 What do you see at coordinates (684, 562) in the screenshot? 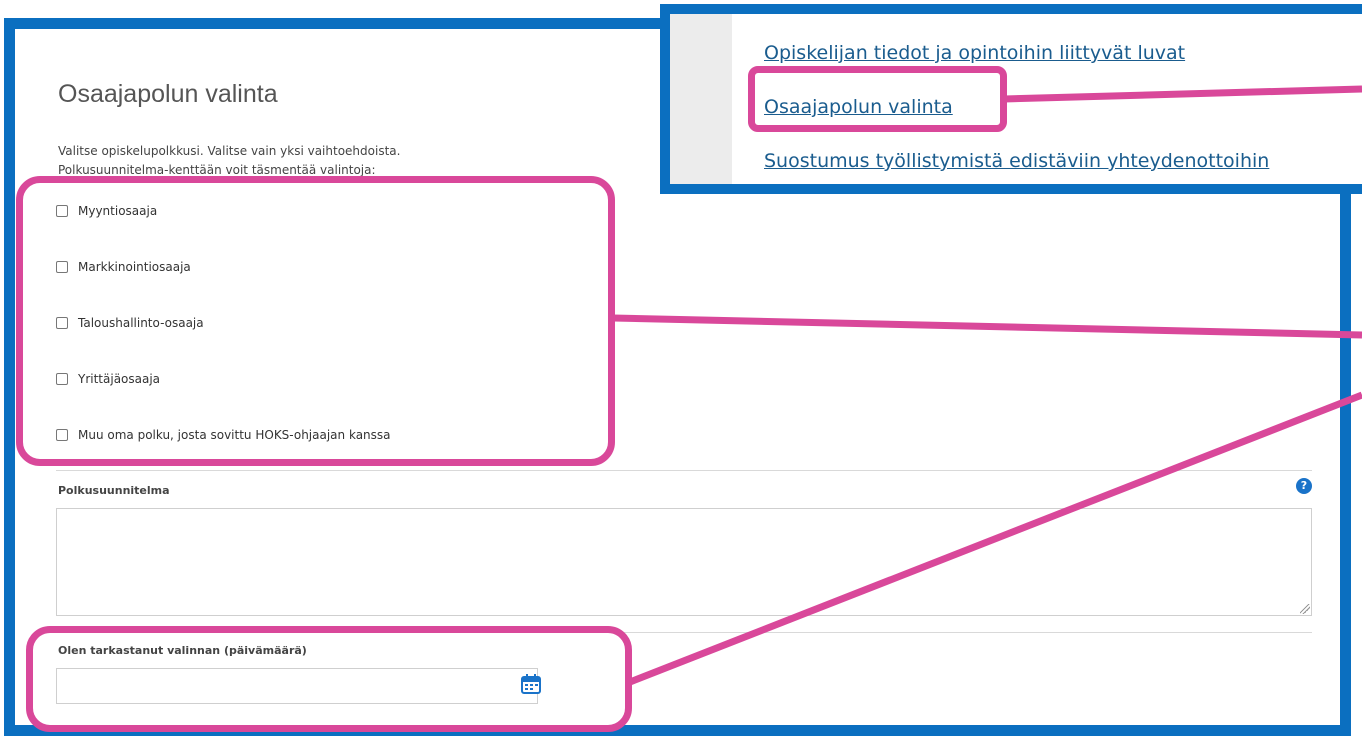
I see `plan-textarea` at bounding box center [684, 562].